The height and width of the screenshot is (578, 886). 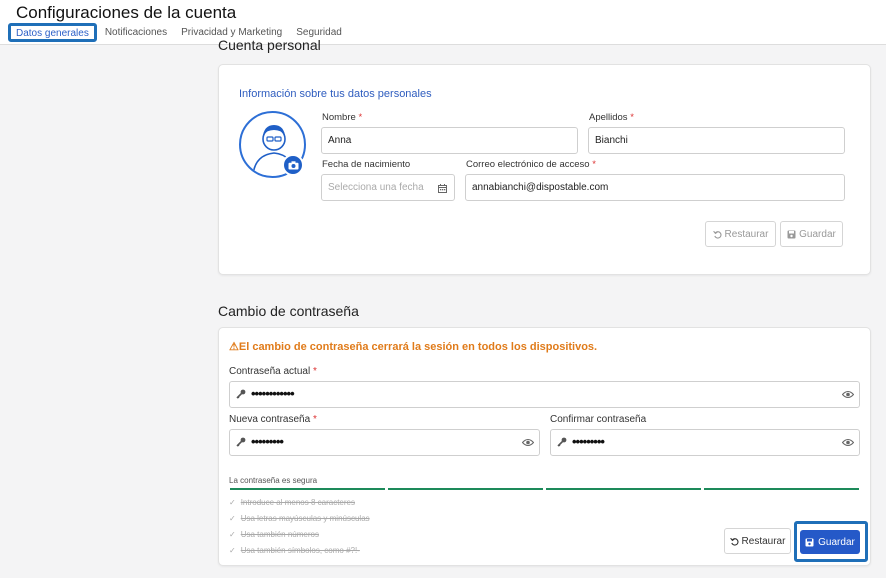 What do you see at coordinates (269, 45) in the screenshot?
I see `personal-section-heading: Cuenta personal` at bounding box center [269, 45].